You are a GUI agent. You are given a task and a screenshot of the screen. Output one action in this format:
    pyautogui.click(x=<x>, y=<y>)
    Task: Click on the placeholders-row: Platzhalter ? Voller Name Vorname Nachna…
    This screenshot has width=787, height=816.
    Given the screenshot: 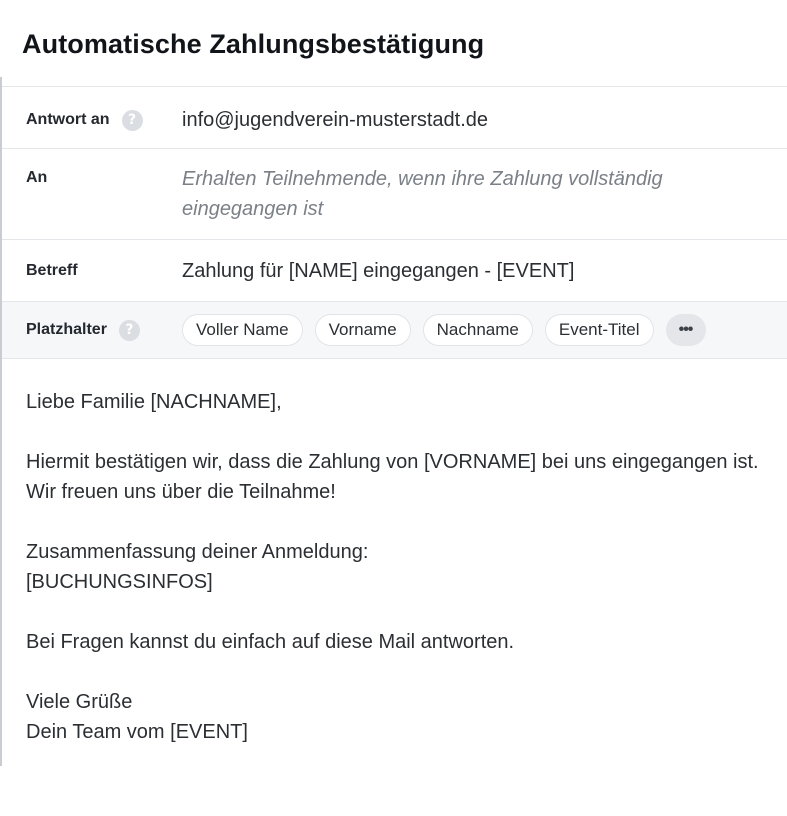 What is the action you would take?
    pyautogui.click(x=394, y=330)
    